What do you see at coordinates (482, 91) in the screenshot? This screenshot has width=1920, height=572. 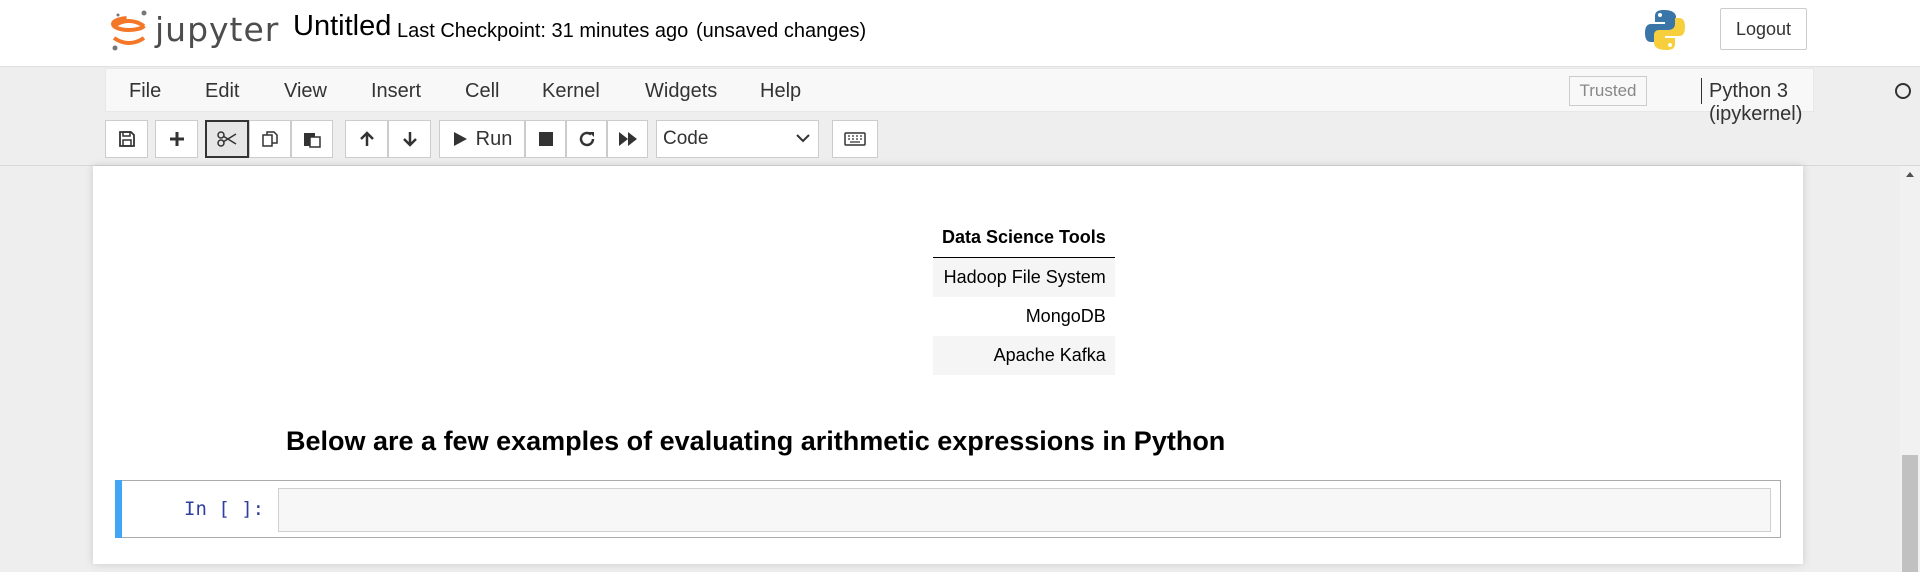 I see `menu-cell: Cell` at bounding box center [482, 91].